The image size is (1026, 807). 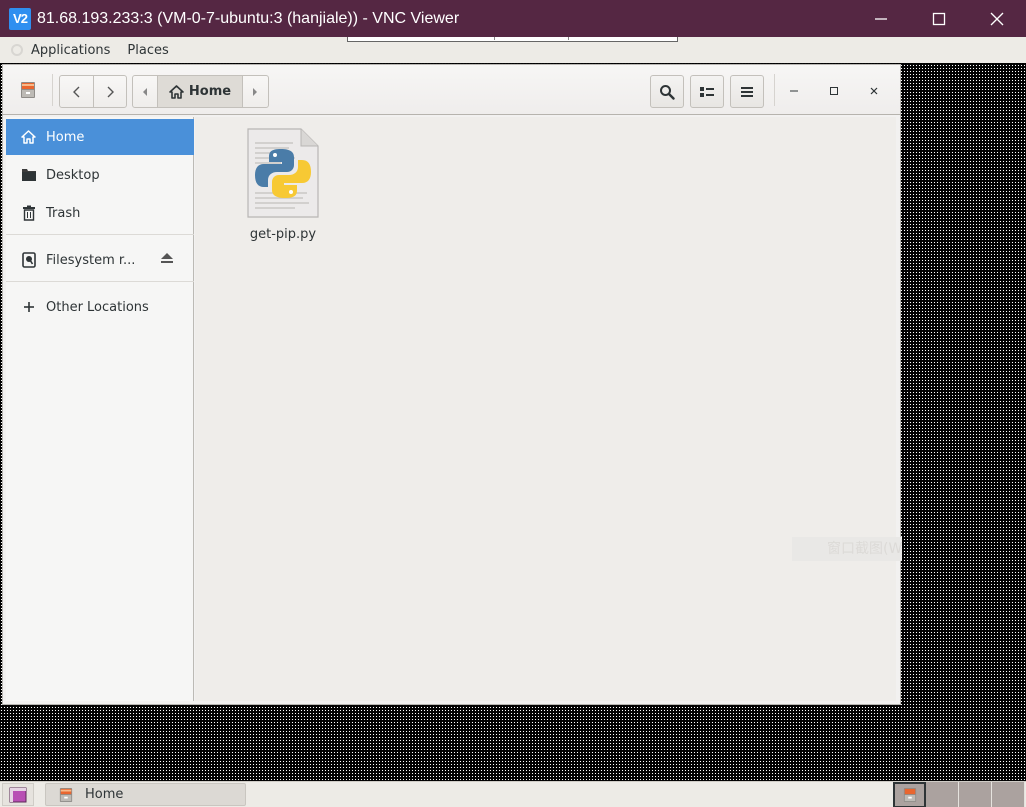 I want to click on triangle-left-icon, so click(x=145, y=91).